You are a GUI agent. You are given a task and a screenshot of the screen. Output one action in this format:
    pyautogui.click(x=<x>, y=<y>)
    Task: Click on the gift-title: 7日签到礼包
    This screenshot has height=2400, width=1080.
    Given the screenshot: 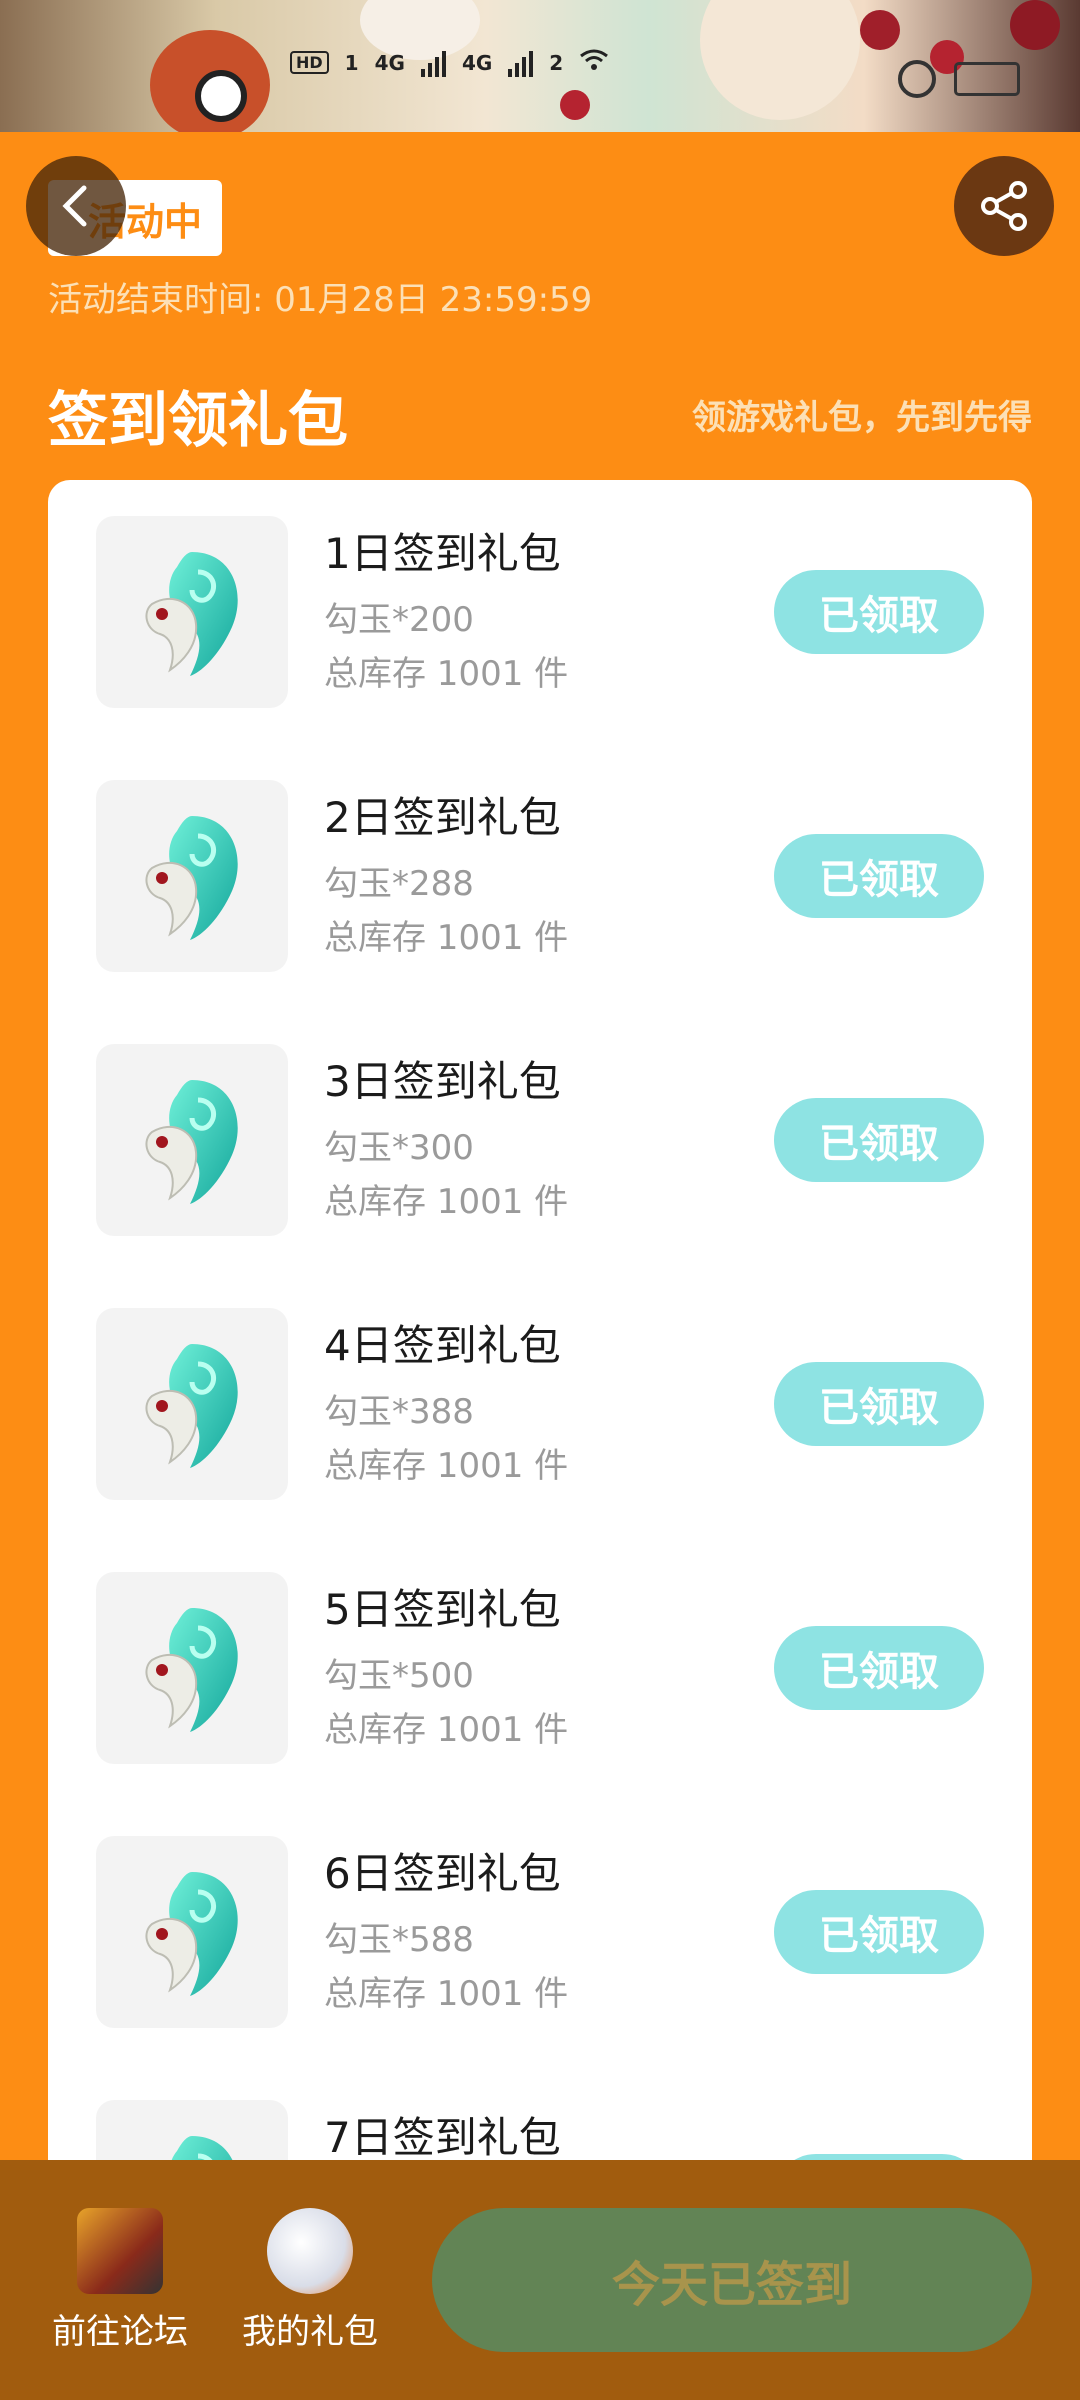 What is the action you would take?
    pyautogui.click(x=442, y=2137)
    